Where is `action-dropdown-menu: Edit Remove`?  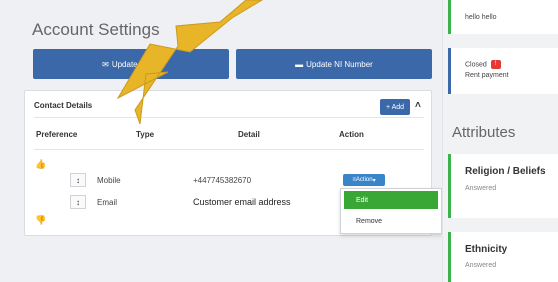
action-dropdown-menu: Edit Remove is located at coordinates (391, 211).